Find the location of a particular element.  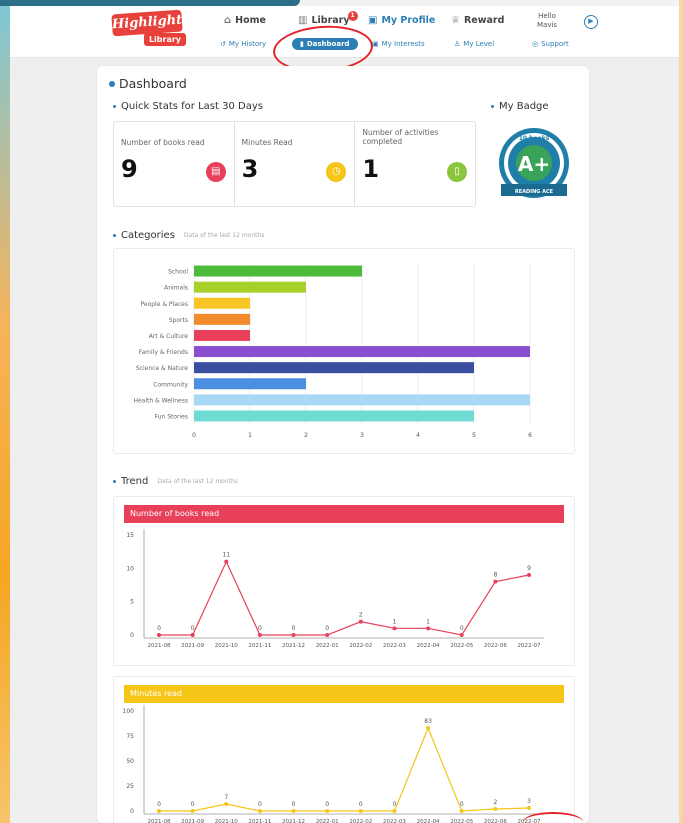

title-dot is located at coordinates (112, 83).